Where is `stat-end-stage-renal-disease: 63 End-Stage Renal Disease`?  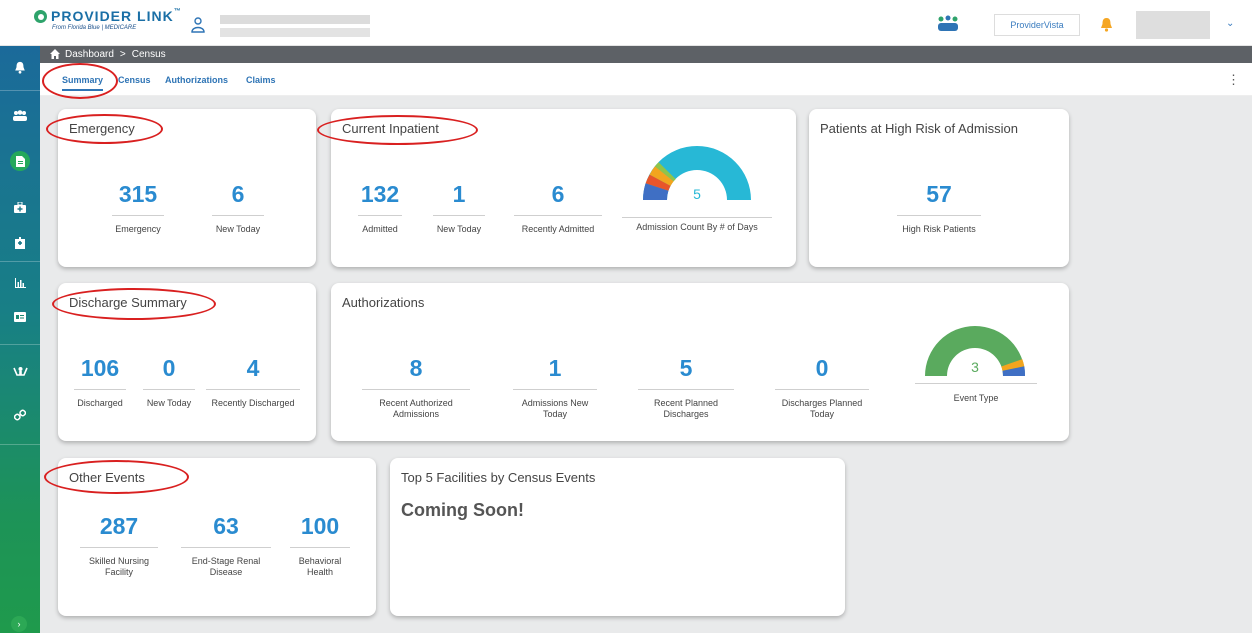 stat-end-stage-renal-disease: 63 End-Stage Renal Disease is located at coordinates (226, 545).